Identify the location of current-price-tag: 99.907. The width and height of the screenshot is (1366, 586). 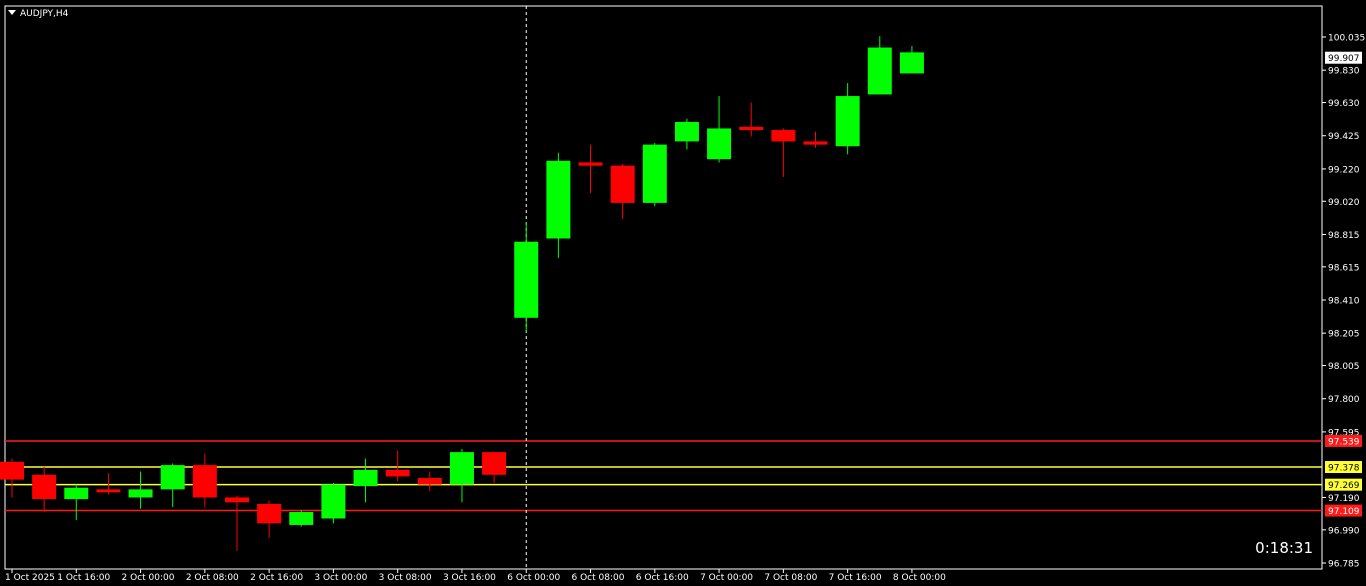
(1343, 57).